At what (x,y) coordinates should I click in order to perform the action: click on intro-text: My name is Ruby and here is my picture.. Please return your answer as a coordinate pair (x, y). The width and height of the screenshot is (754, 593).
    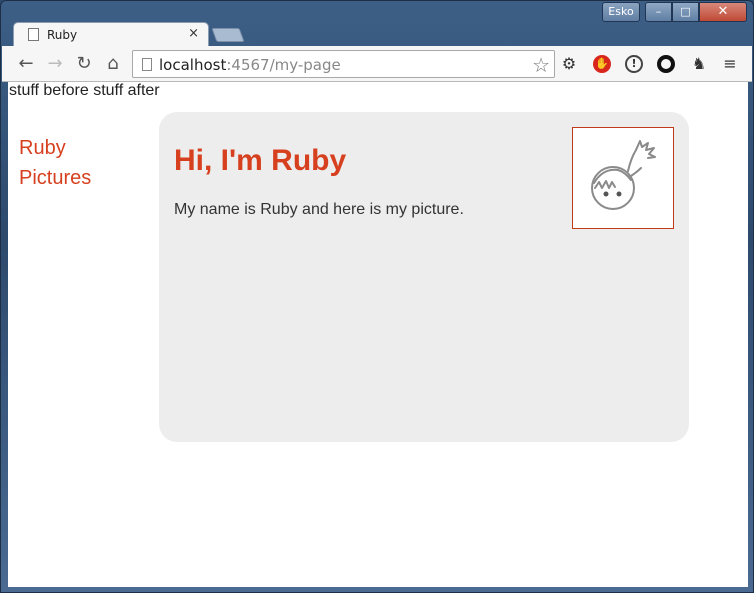
    Looking at the image, I should click on (319, 209).